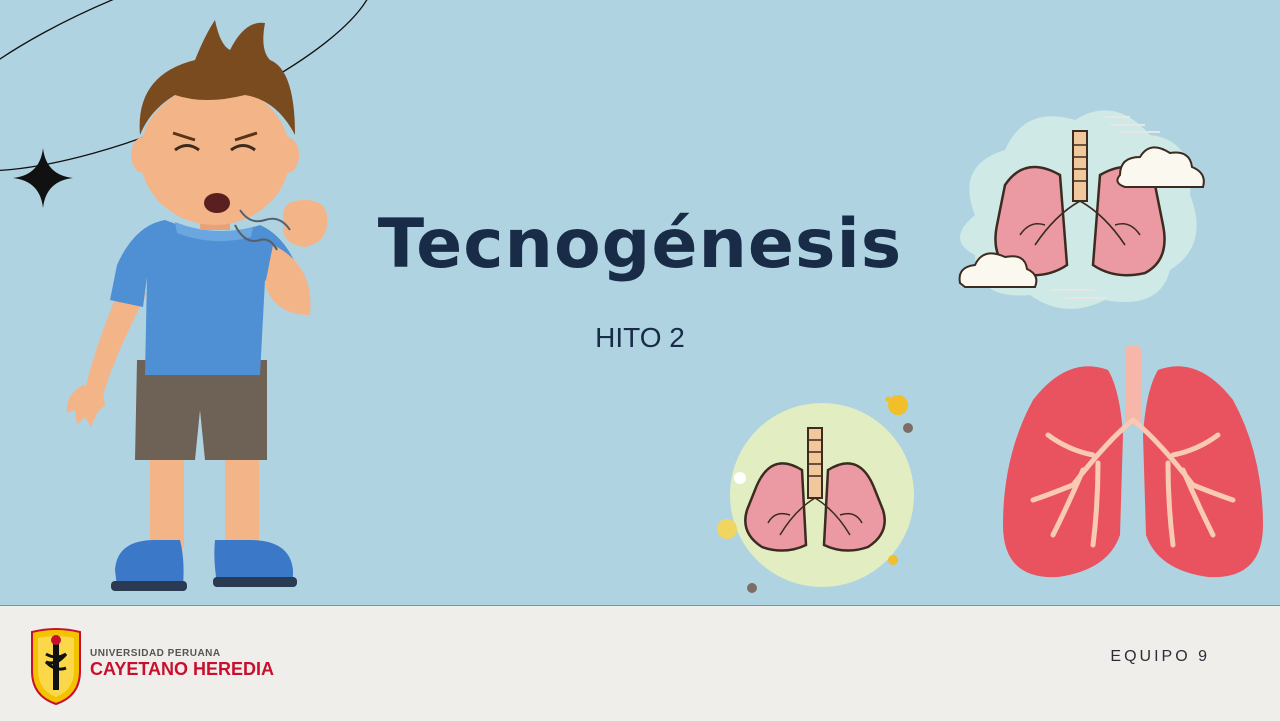 The width and height of the screenshot is (1280, 721). What do you see at coordinates (640, 337) in the screenshot?
I see `slide-subtitle: HITO 2` at bounding box center [640, 337].